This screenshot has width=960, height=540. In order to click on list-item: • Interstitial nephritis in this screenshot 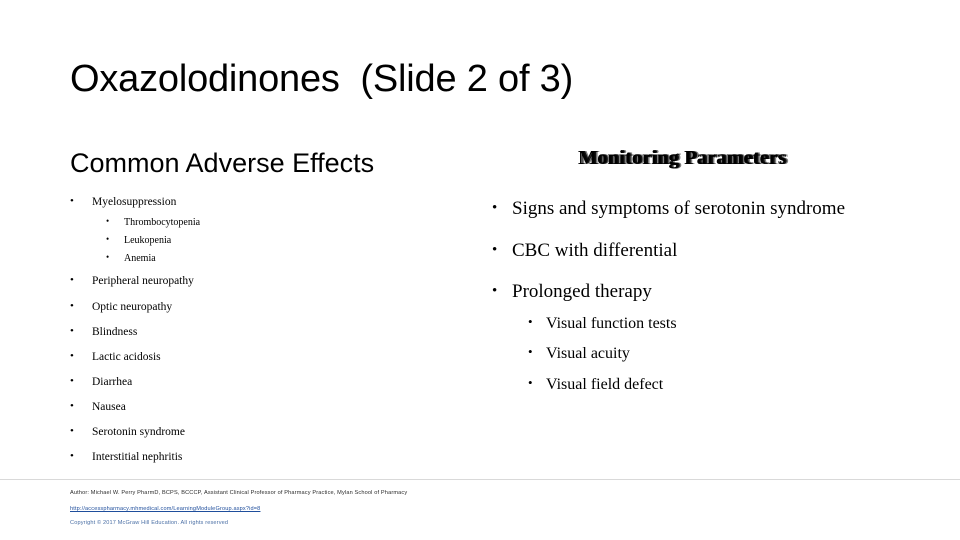, I will do `click(126, 457)`.